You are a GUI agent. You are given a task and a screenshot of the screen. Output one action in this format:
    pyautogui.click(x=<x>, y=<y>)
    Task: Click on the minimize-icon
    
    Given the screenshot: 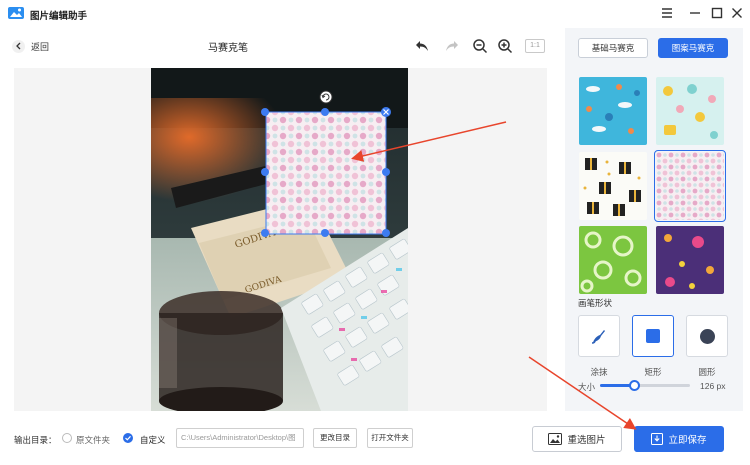 What is the action you would take?
    pyautogui.click(x=695, y=13)
    